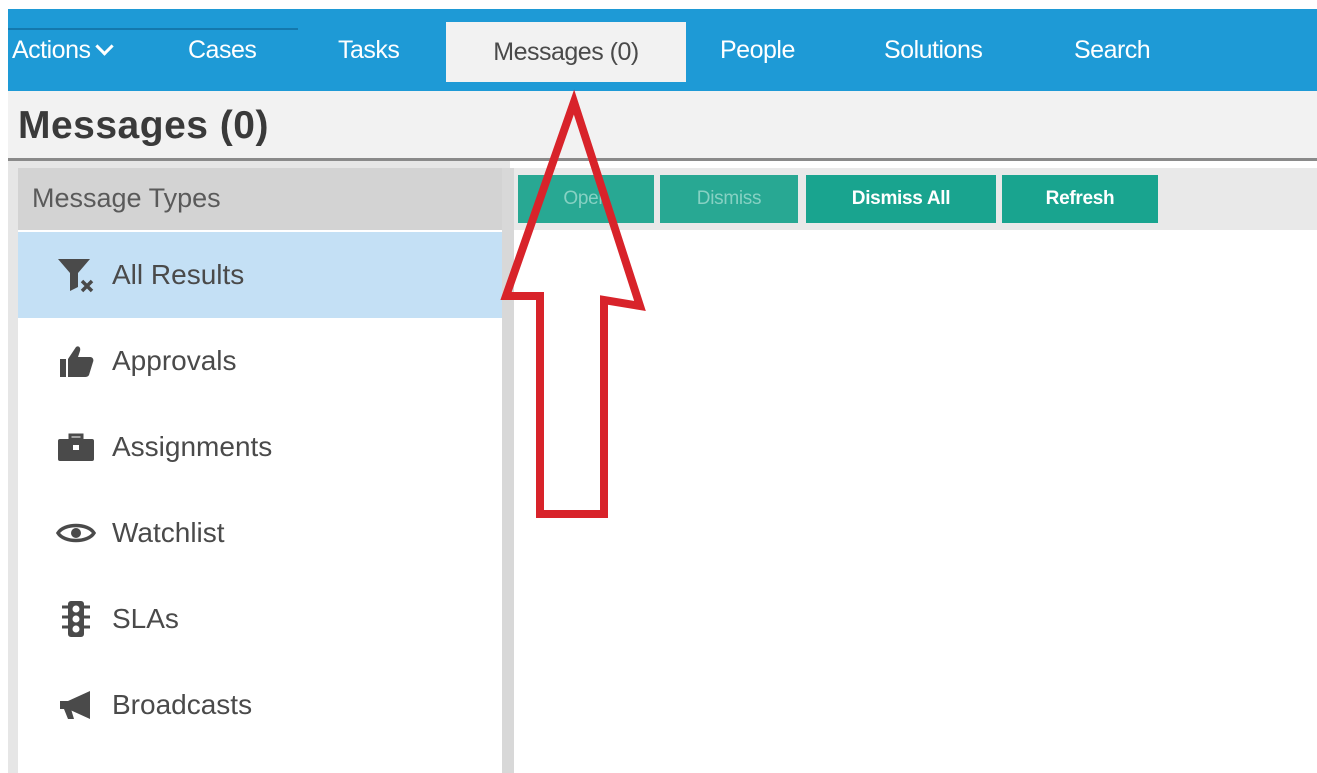 Image resolution: width=1317 pixels, height=773 pixels. Describe the element at coordinates (508, 470) in the screenshot. I see `sidebar-divider` at that location.